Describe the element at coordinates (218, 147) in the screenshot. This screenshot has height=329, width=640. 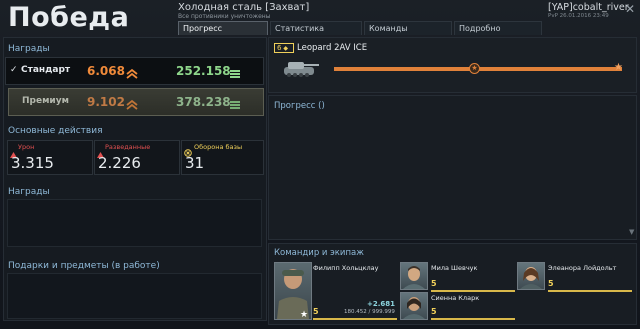
I see `defense-label: Оборона базы` at that location.